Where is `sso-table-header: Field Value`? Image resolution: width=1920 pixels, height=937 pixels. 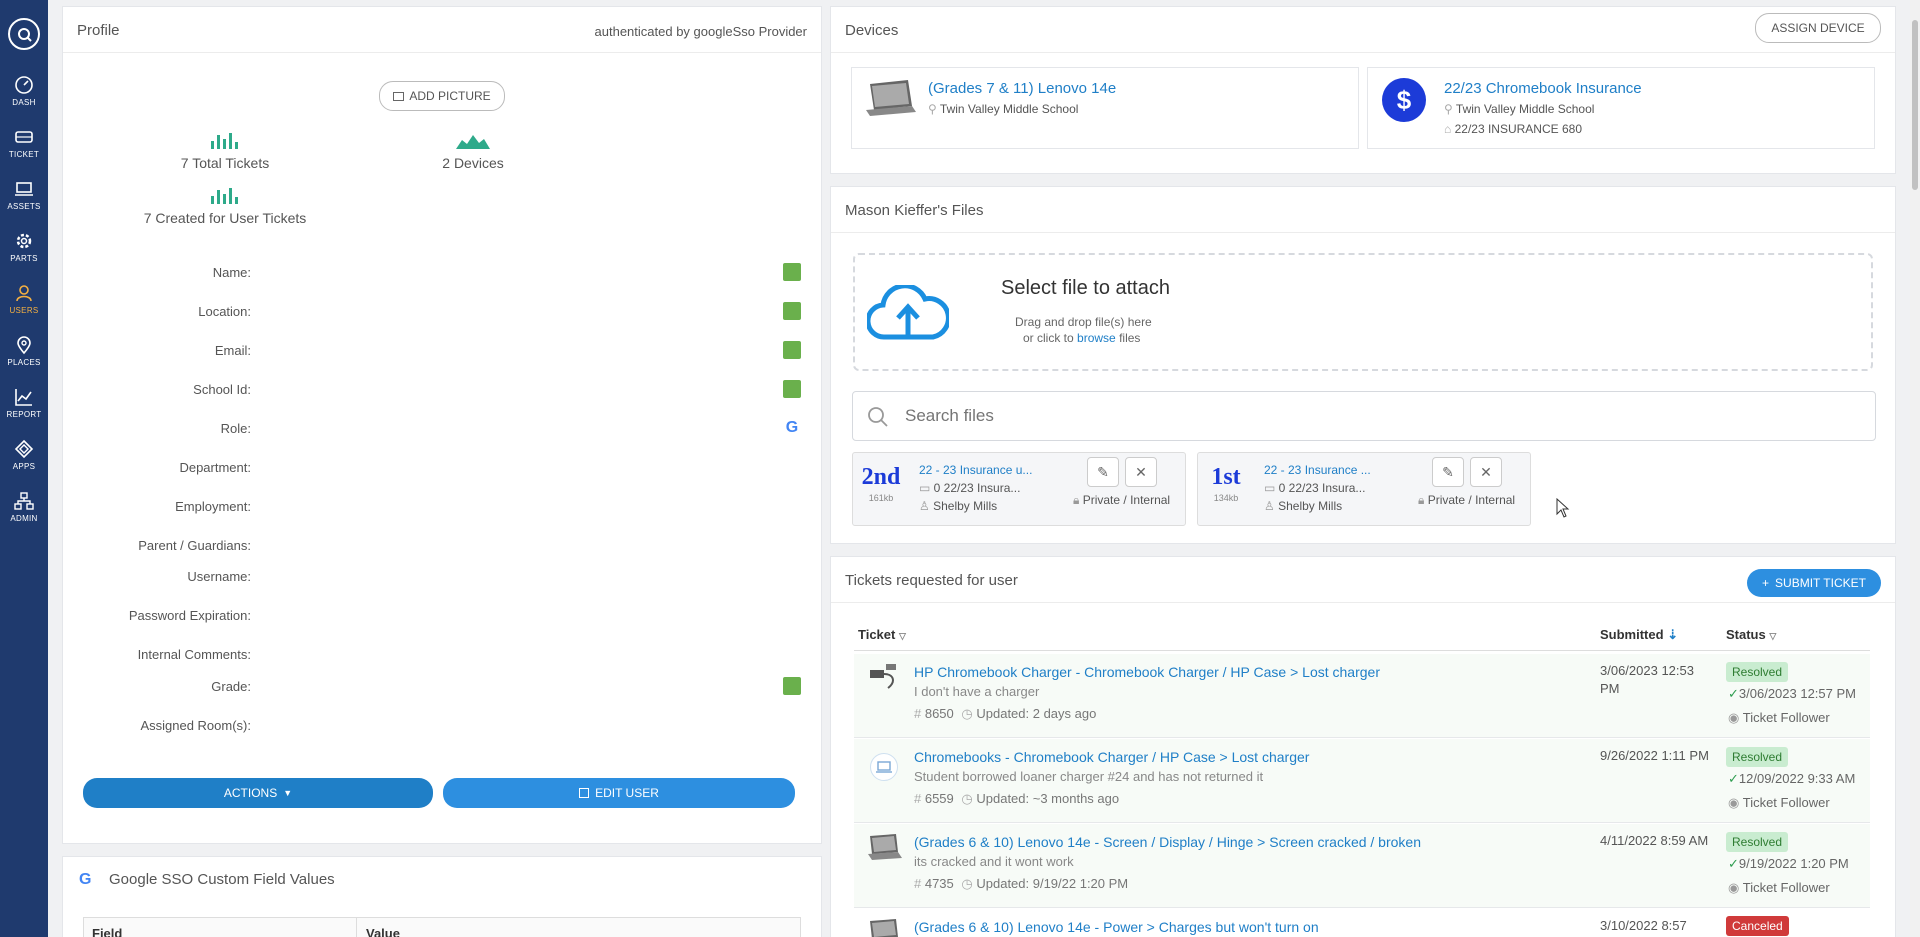 sso-table-header: Field Value is located at coordinates (442, 927).